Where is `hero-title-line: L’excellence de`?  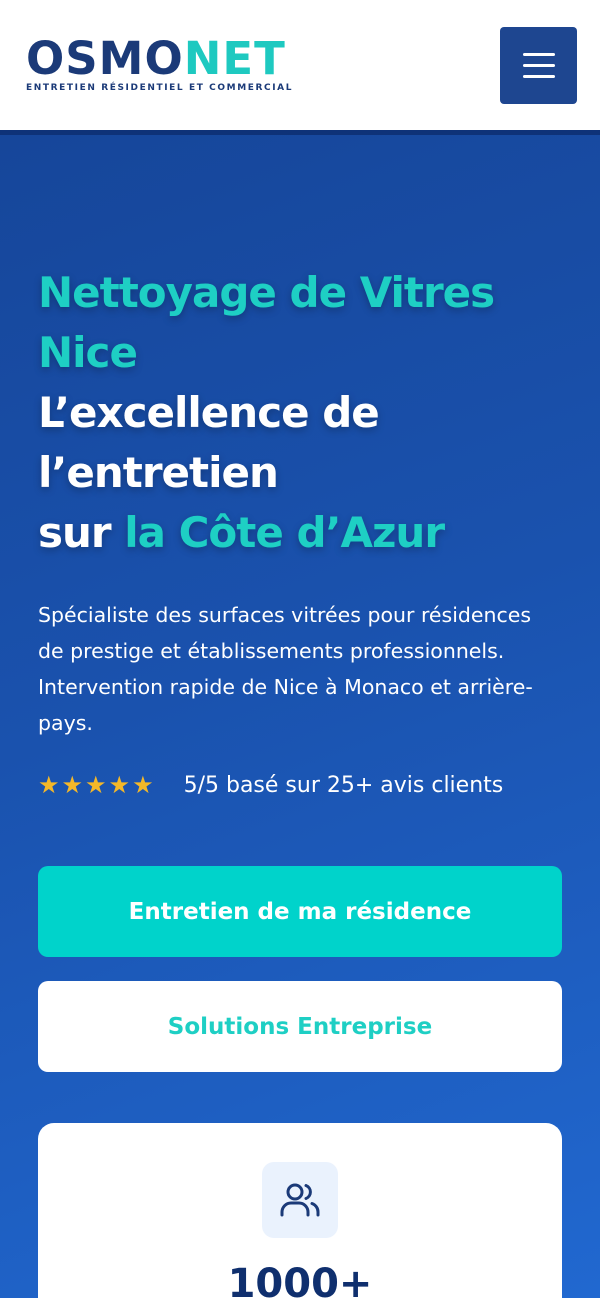
hero-title-line: L’excellence de is located at coordinates (209, 412).